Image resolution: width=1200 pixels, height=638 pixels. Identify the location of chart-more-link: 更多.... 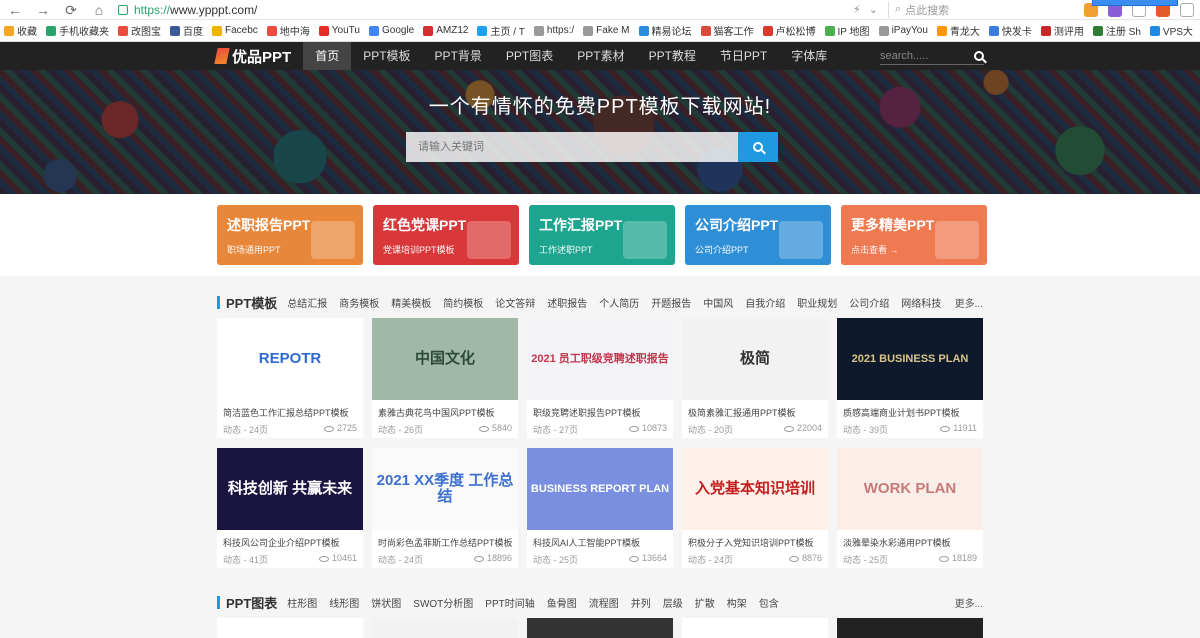
(969, 602).